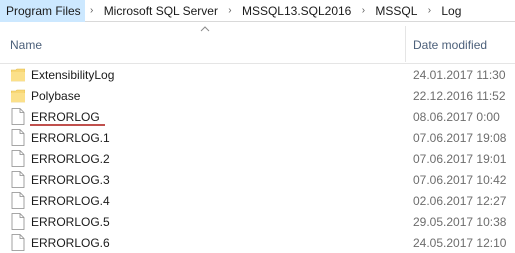 The height and width of the screenshot is (253, 515). Describe the element at coordinates (65, 117) in the screenshot. I see `file-name: ERRORLOG` at that location.